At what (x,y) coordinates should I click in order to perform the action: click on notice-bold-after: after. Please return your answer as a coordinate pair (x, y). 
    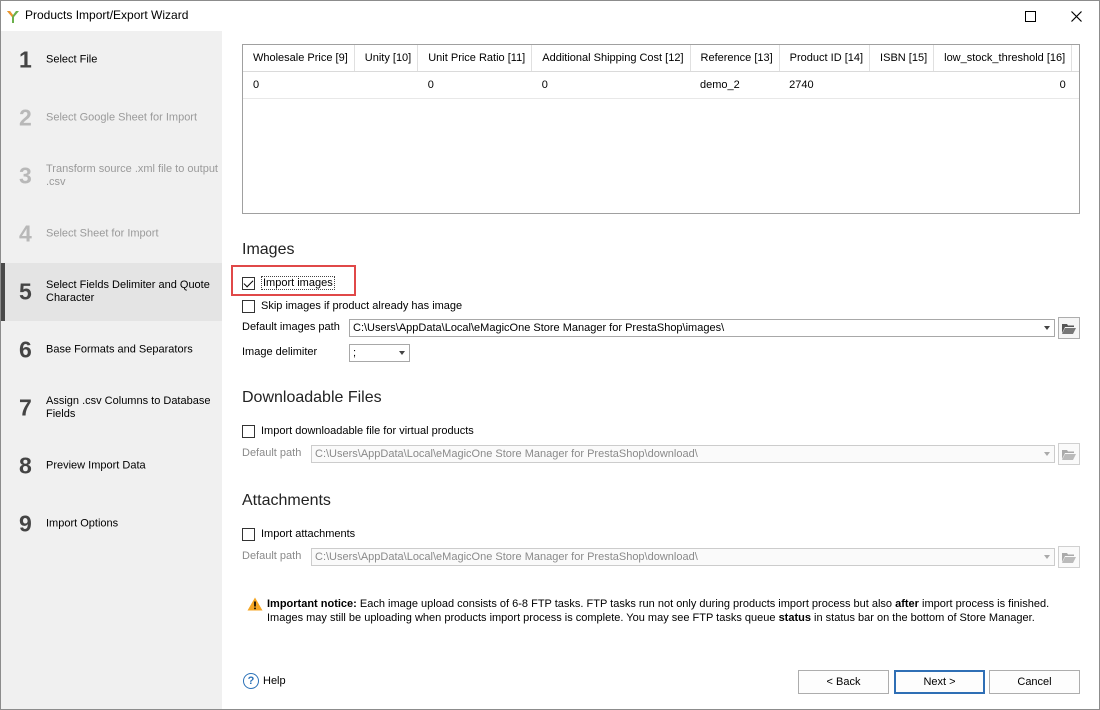
    Looking at the image, I should click on (907, 604).